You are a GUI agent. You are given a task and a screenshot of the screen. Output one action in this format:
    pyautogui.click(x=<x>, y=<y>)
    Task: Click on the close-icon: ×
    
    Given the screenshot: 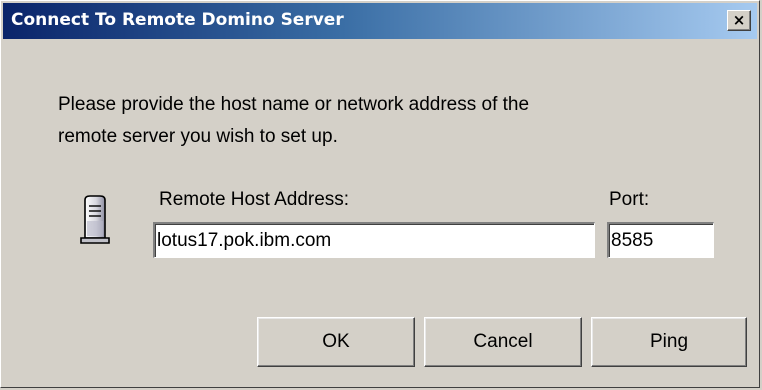 What is the action you would take?
    pyautogui.click(x=739, y=20)
    